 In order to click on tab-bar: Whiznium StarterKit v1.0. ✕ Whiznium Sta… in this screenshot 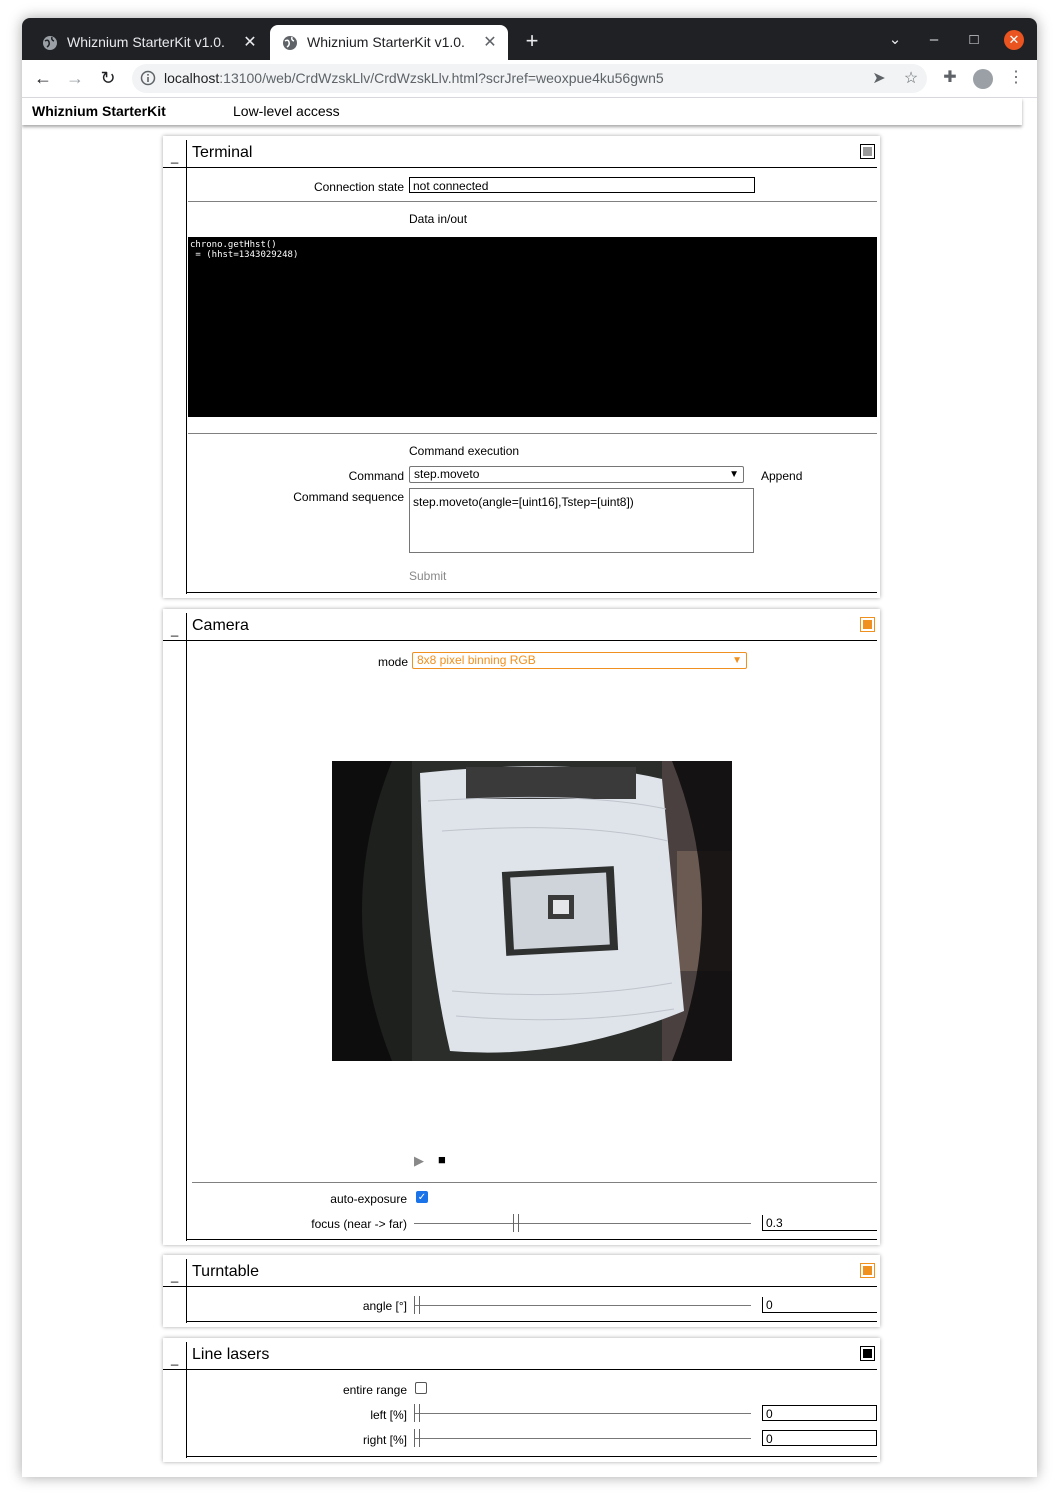, I will do `click(529, 39)`.